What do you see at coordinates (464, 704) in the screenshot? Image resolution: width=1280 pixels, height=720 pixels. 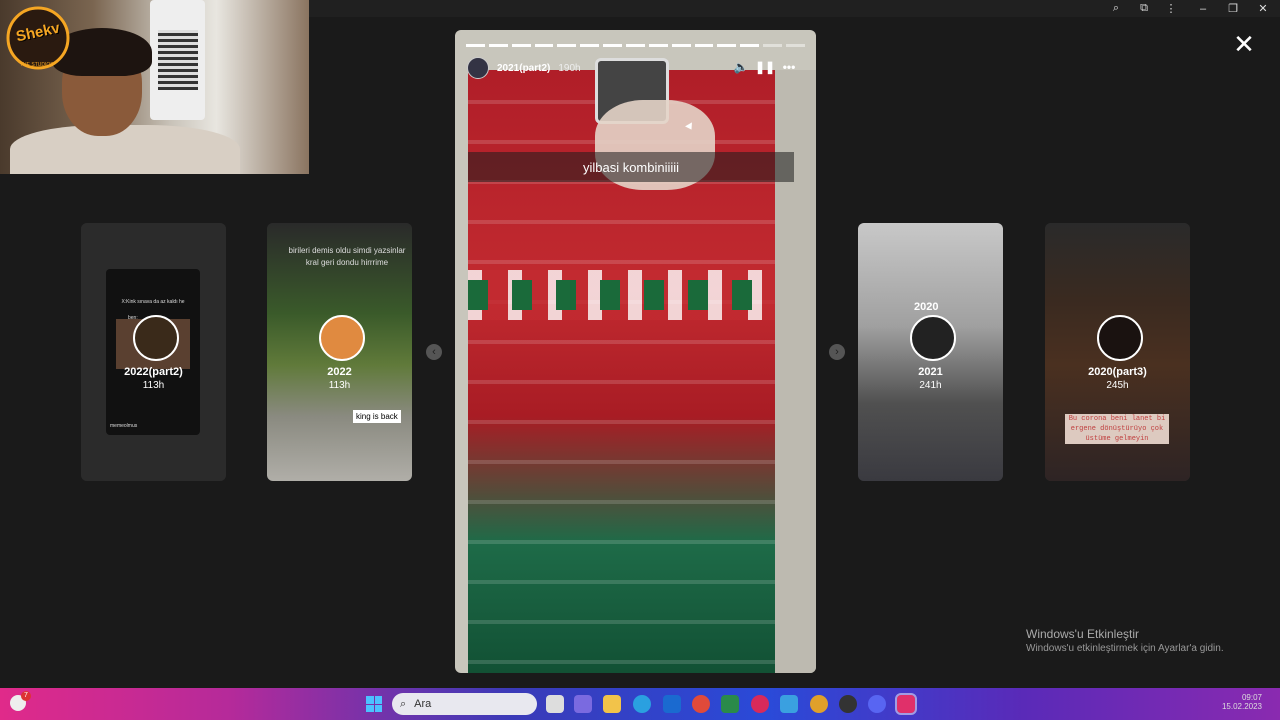 I see `search-input: ⌕ Ara` at bounding box center [464, 704].